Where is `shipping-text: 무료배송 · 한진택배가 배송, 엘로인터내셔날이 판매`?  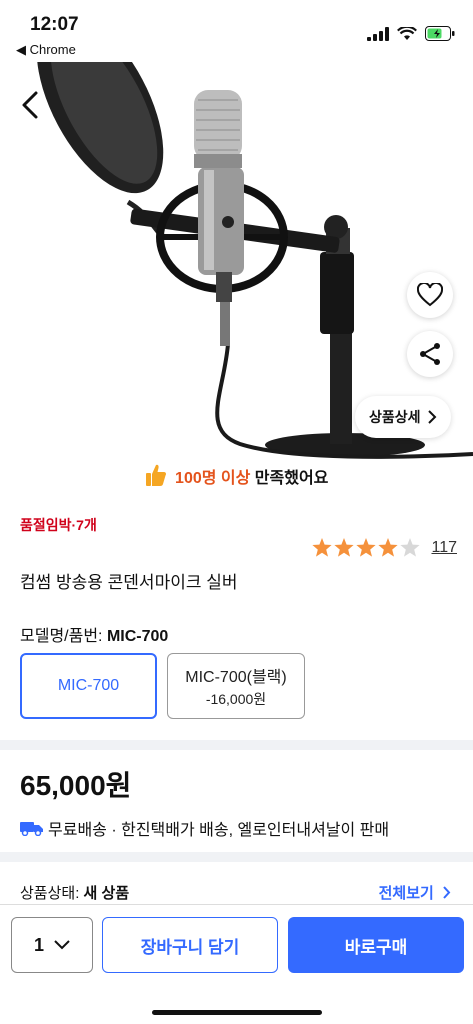 shipping-text: 무료배송 · 한진택배가 배송, 엘로인터내셔날이 판매 is located at coordinates (219, 830).